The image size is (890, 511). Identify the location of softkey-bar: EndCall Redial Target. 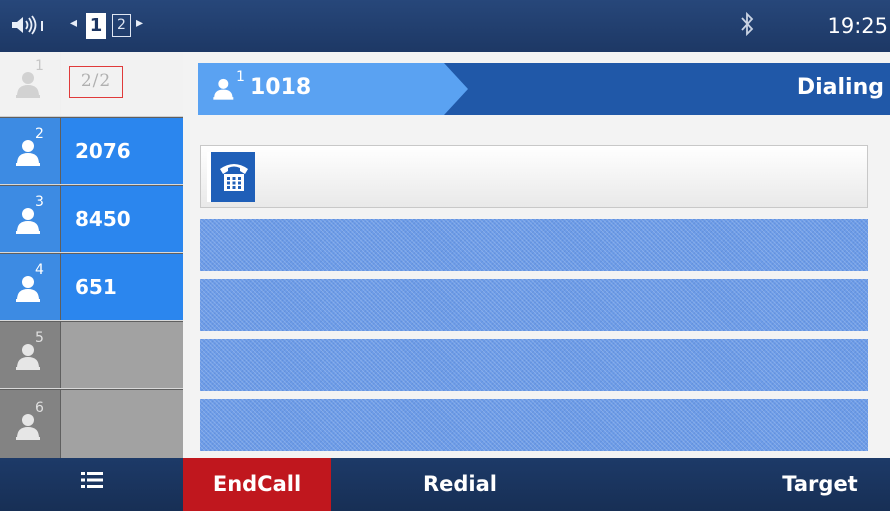
(445, 484).